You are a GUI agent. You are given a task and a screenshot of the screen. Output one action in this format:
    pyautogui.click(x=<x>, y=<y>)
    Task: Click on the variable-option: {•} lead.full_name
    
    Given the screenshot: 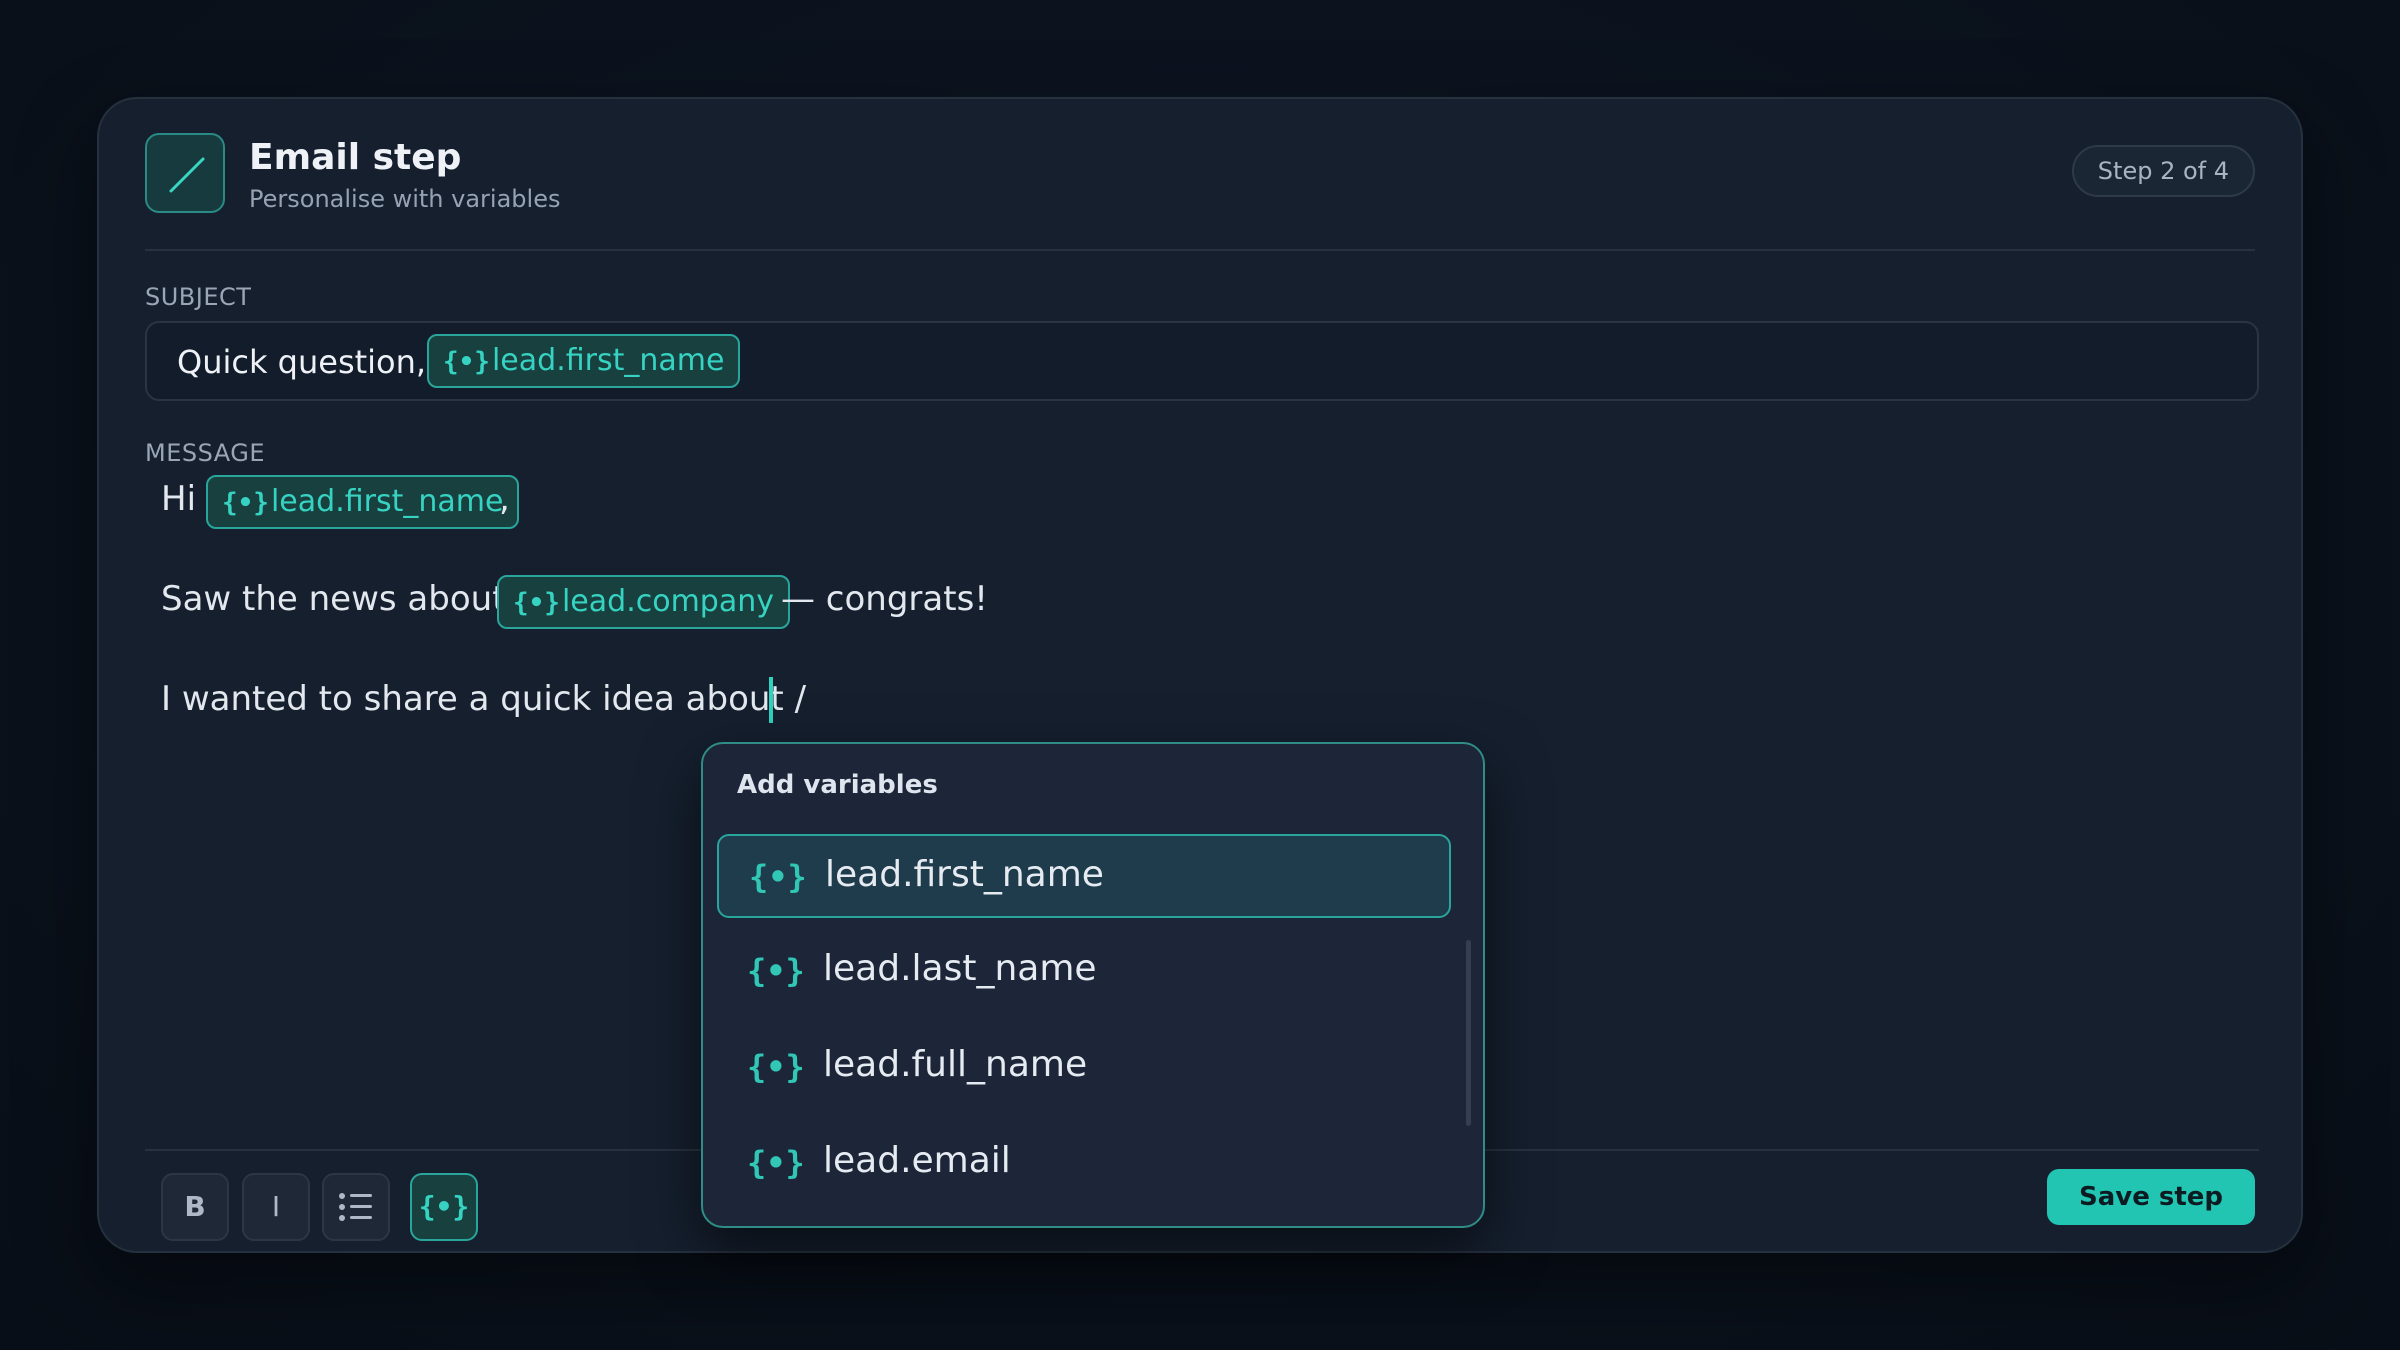 What is the action you would take?
    pyautogui.click(x=1084, y=1068)
    